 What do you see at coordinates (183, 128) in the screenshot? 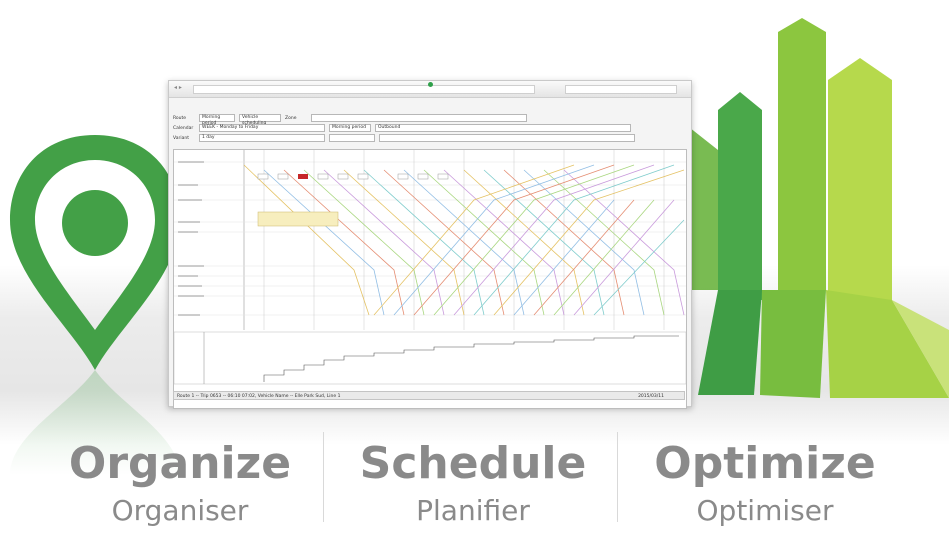
I see `calendar-label: Calendar` at bounding box center [183, 128].